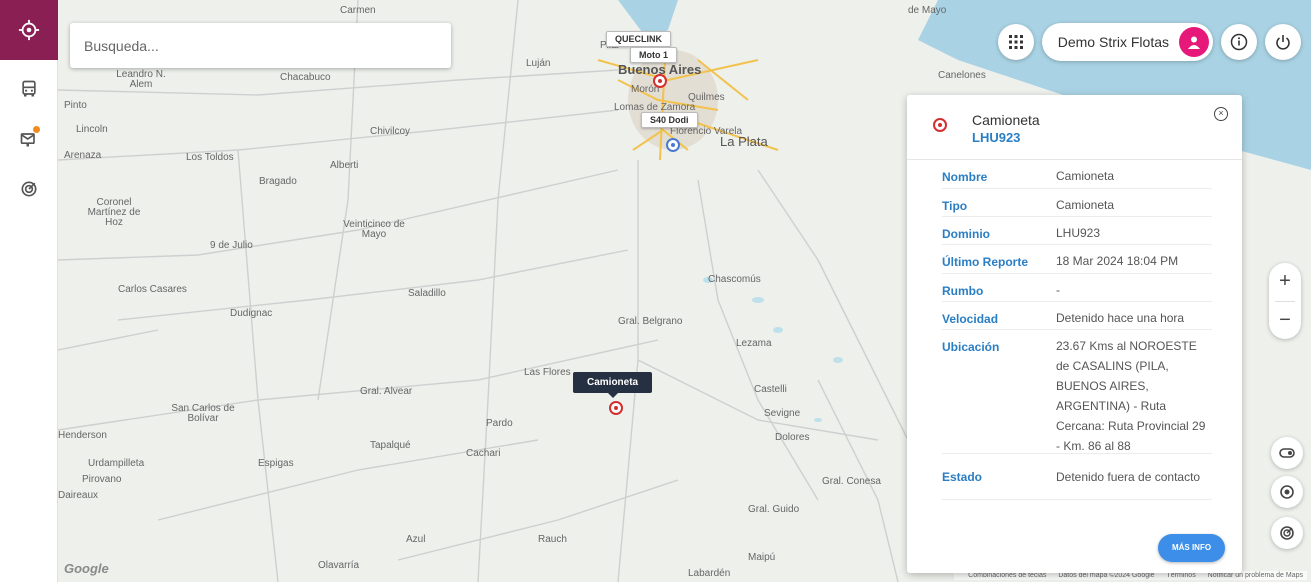  Describe the element at coordinates (965, 177) in the screenshot. I see `info-key: Nombre` at that location.